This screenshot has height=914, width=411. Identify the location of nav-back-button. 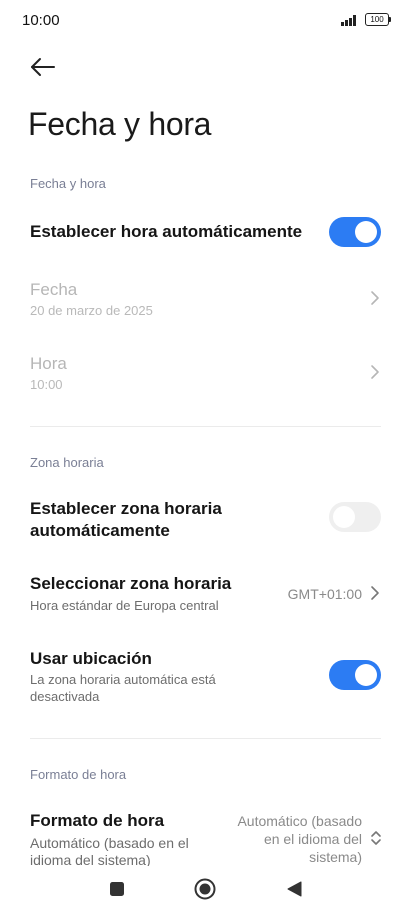
(294, 889).